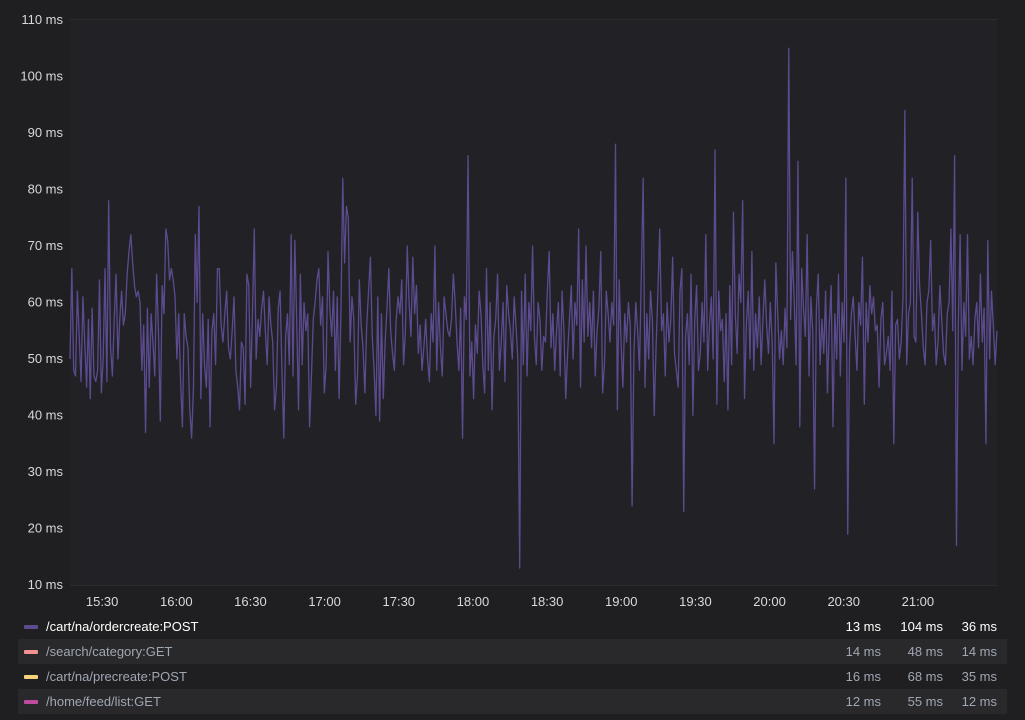 The width and height of the screenshot is (1025, 720). Describe the element at coordinates (42, 19) in the screenshot. I see `y-tick-label: 110 ms` at that location.